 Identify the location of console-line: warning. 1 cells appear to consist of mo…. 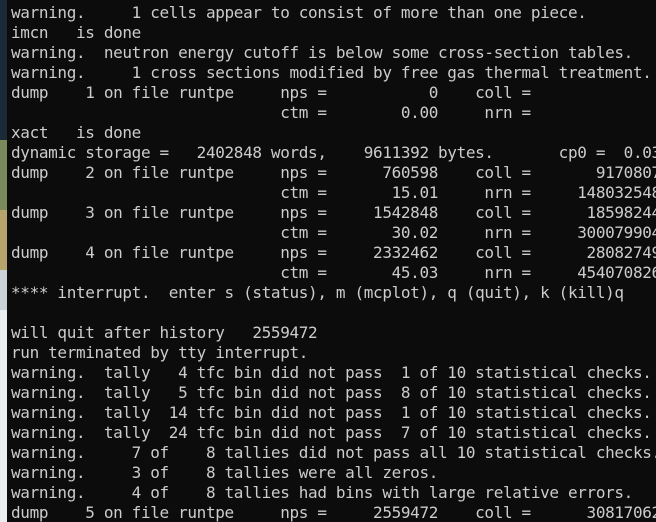
(299, 12).